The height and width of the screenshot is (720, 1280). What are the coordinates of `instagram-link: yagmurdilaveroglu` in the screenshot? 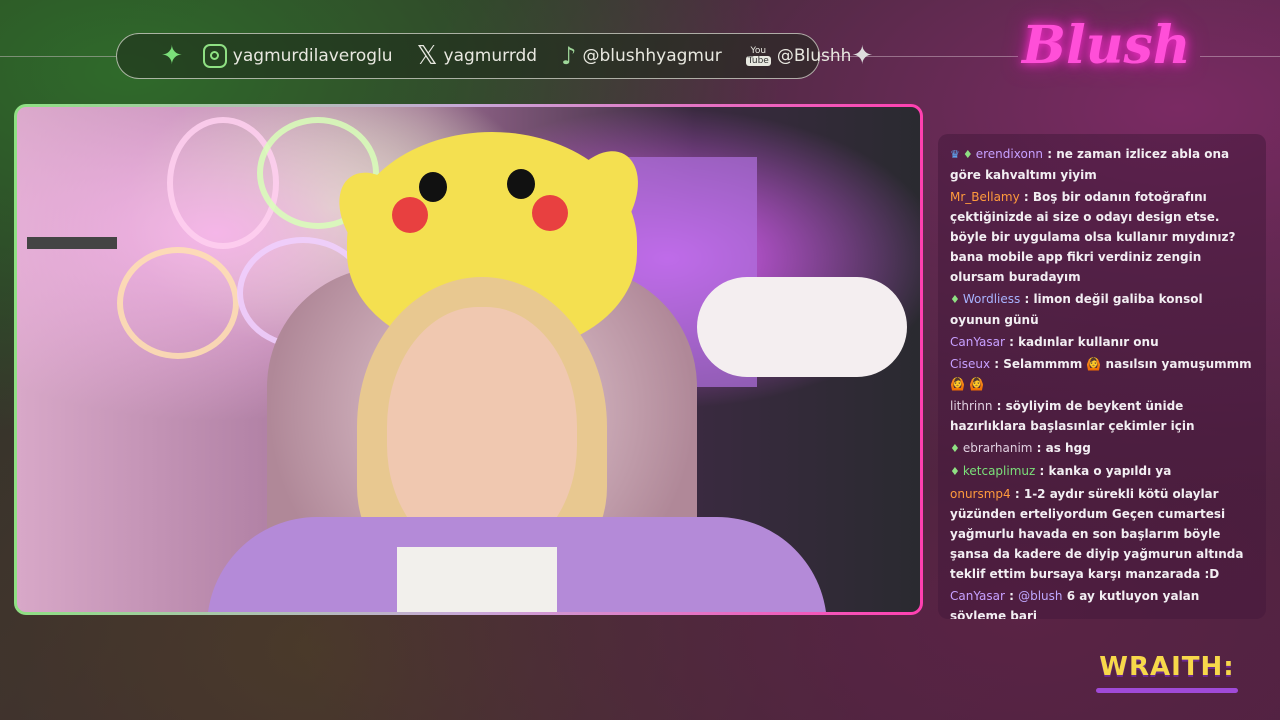 It's located at (297, 56).